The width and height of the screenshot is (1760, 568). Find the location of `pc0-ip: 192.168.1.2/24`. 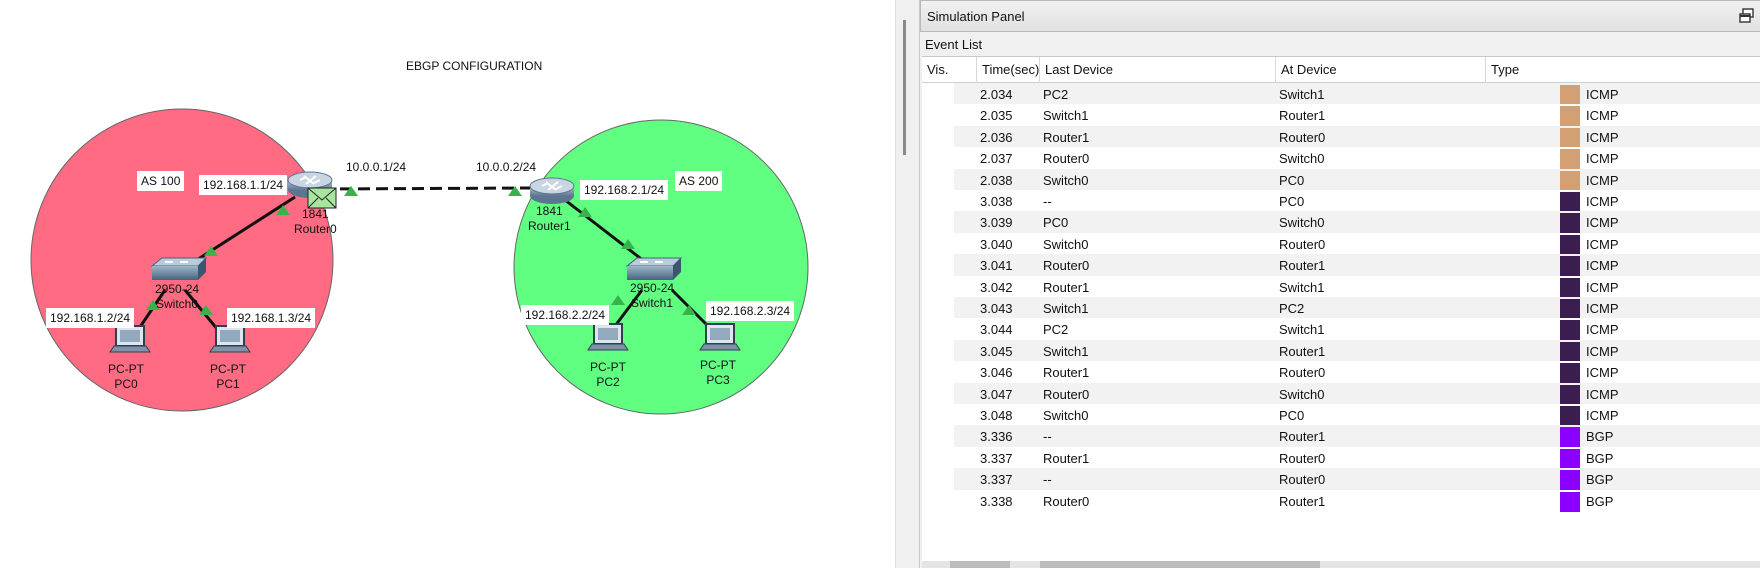

pc0-ip: 192.168.1.2/24 is located at coordinates (90, 318).